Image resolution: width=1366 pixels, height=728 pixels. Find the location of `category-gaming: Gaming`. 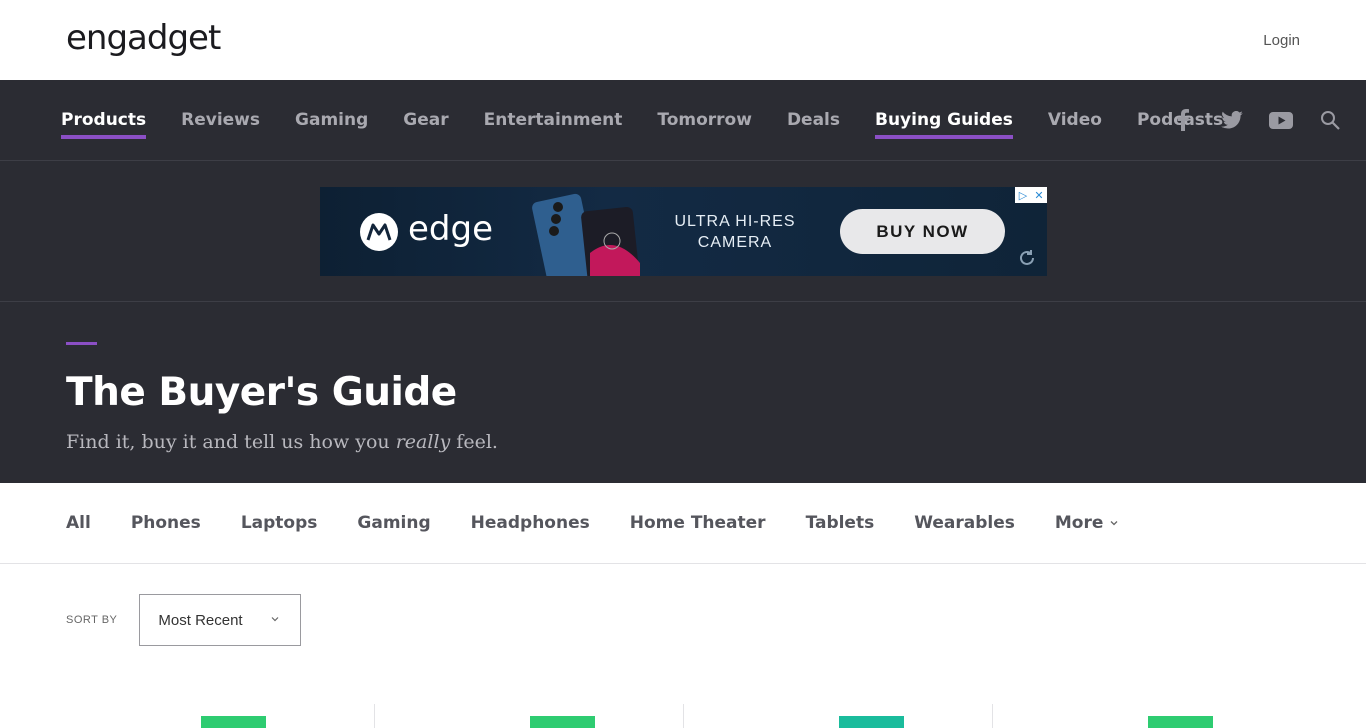

category-gaming: Gaming is located at coordinates (393, 523).